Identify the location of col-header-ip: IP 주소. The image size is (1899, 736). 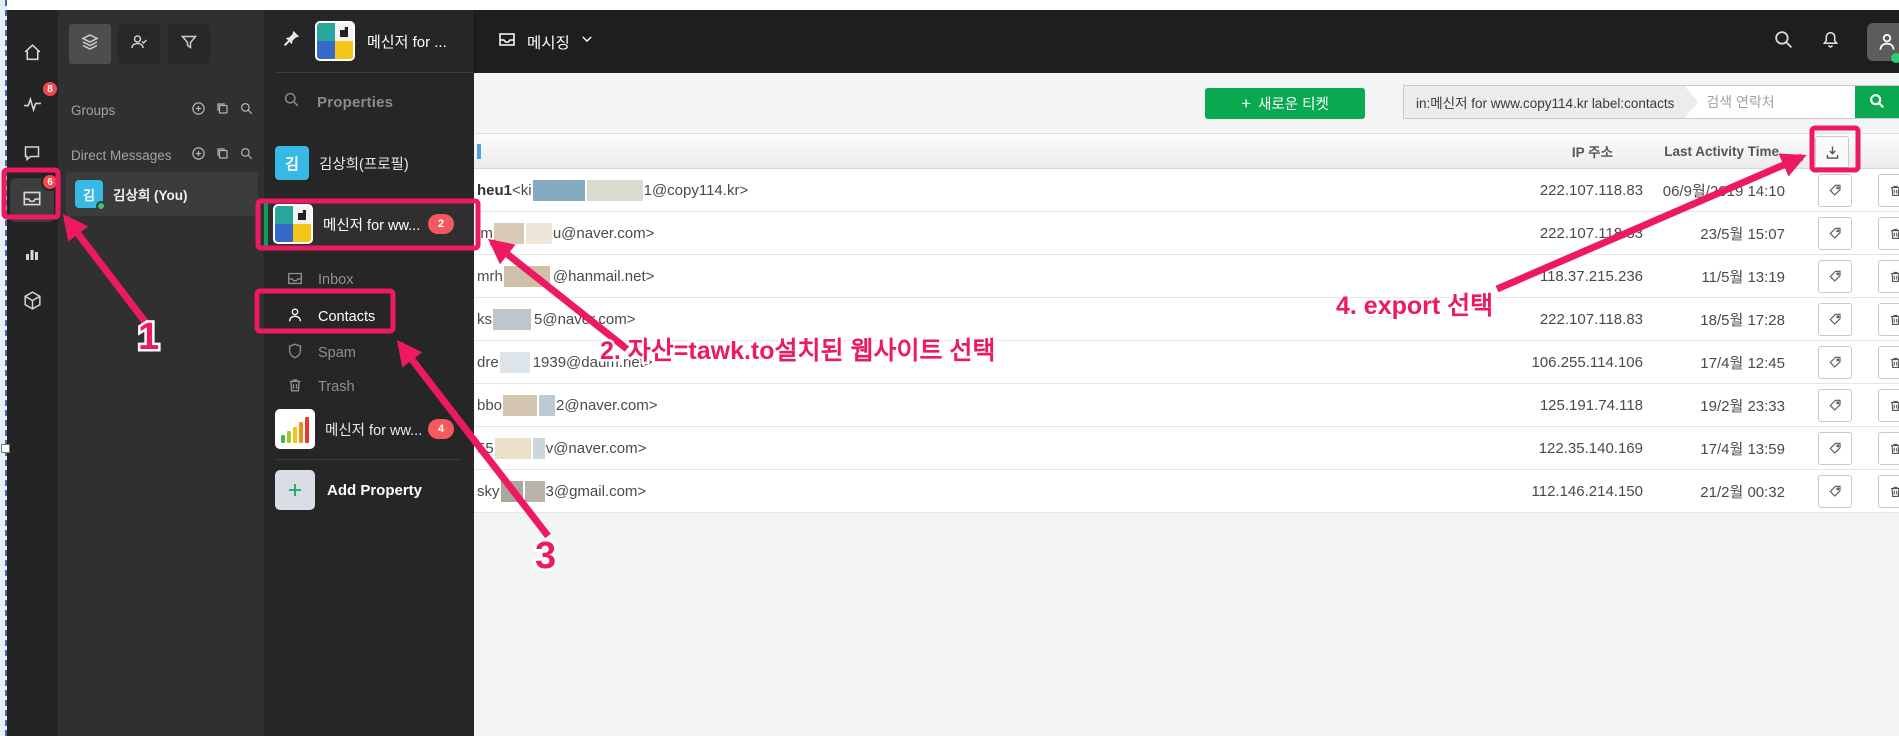
(1548, 151).